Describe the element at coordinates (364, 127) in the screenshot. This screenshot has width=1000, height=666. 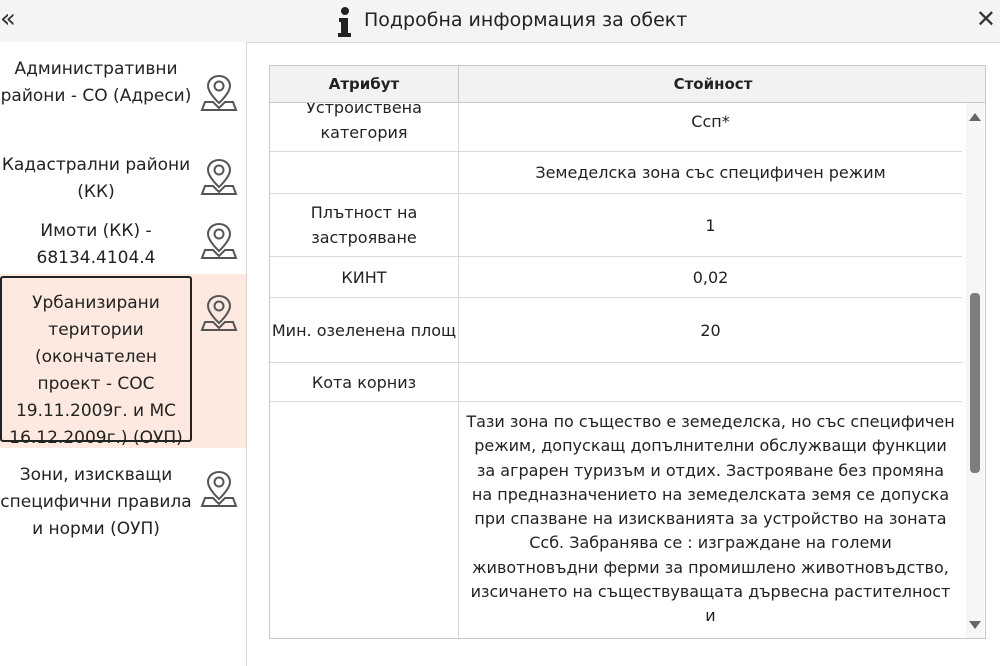
I see `attribute-cell: Устройствена категория` at that location.